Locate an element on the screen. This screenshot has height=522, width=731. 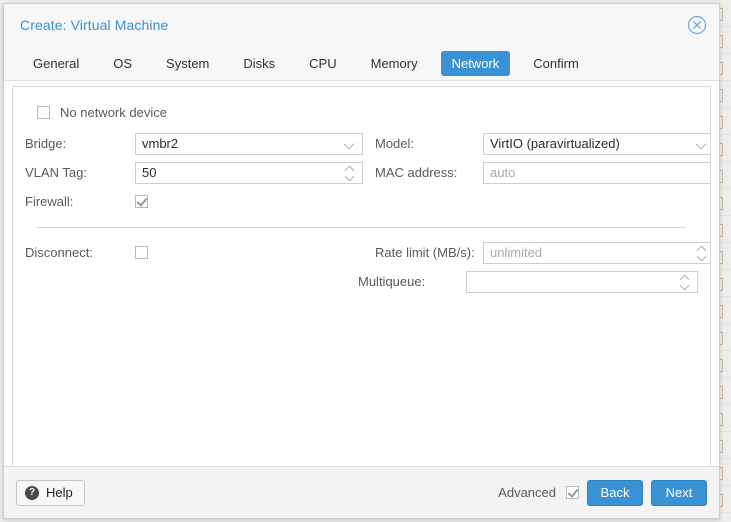
bridge-value: vmbr2 is located at coordinates (160, 143).